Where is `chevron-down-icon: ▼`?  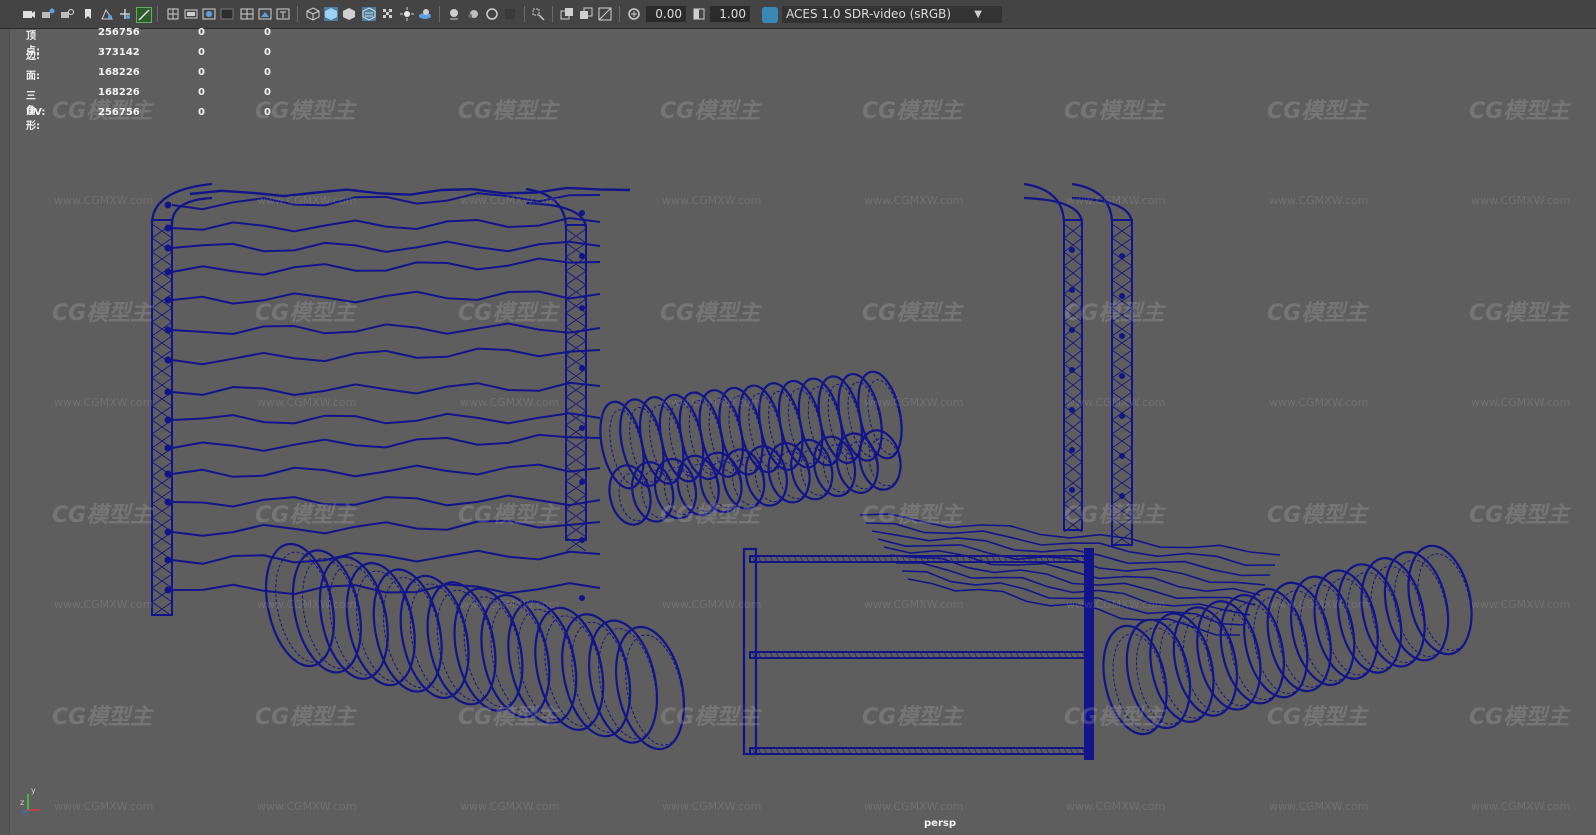 chevron-down-icon: ▼ is located at coordinates (978, 14).